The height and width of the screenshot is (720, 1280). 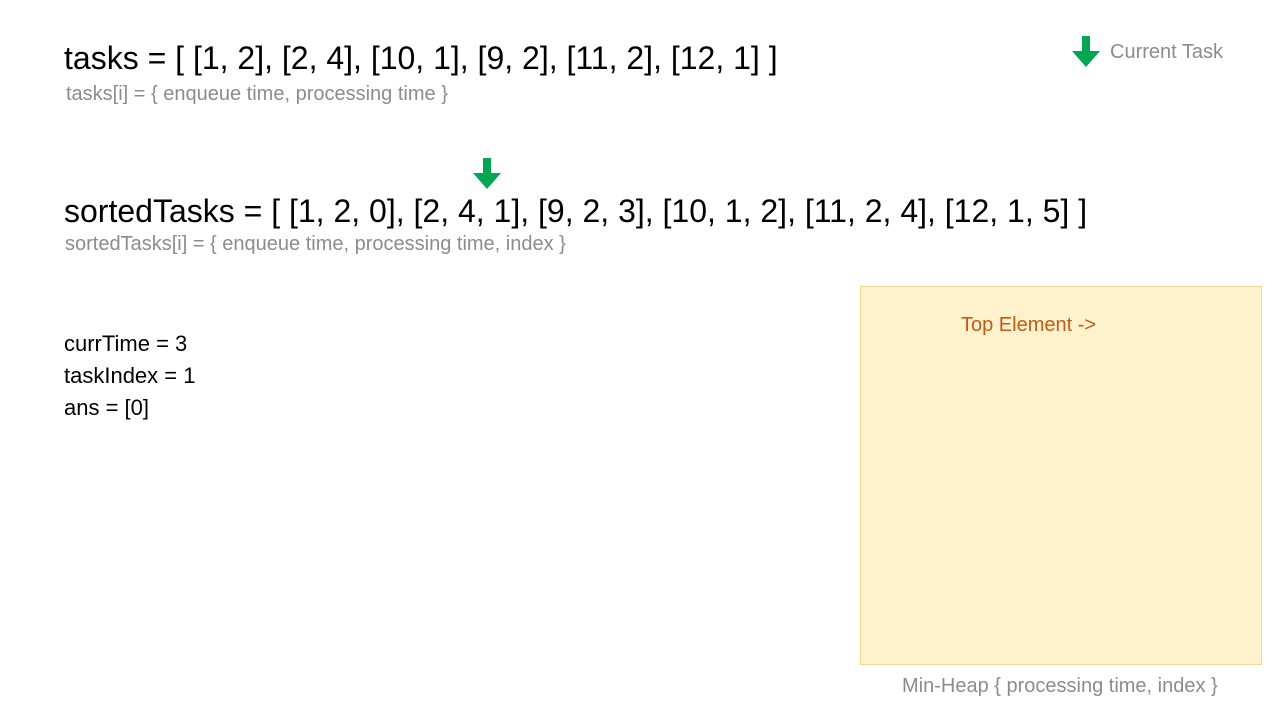 I want to click on task-index: taskIndex = 1, so click(x=130, y=375).